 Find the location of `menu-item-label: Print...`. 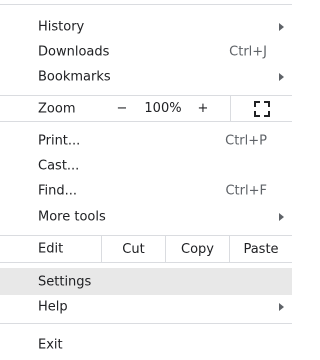

menu-item-label: Print... is located at coordinates (59, 140).